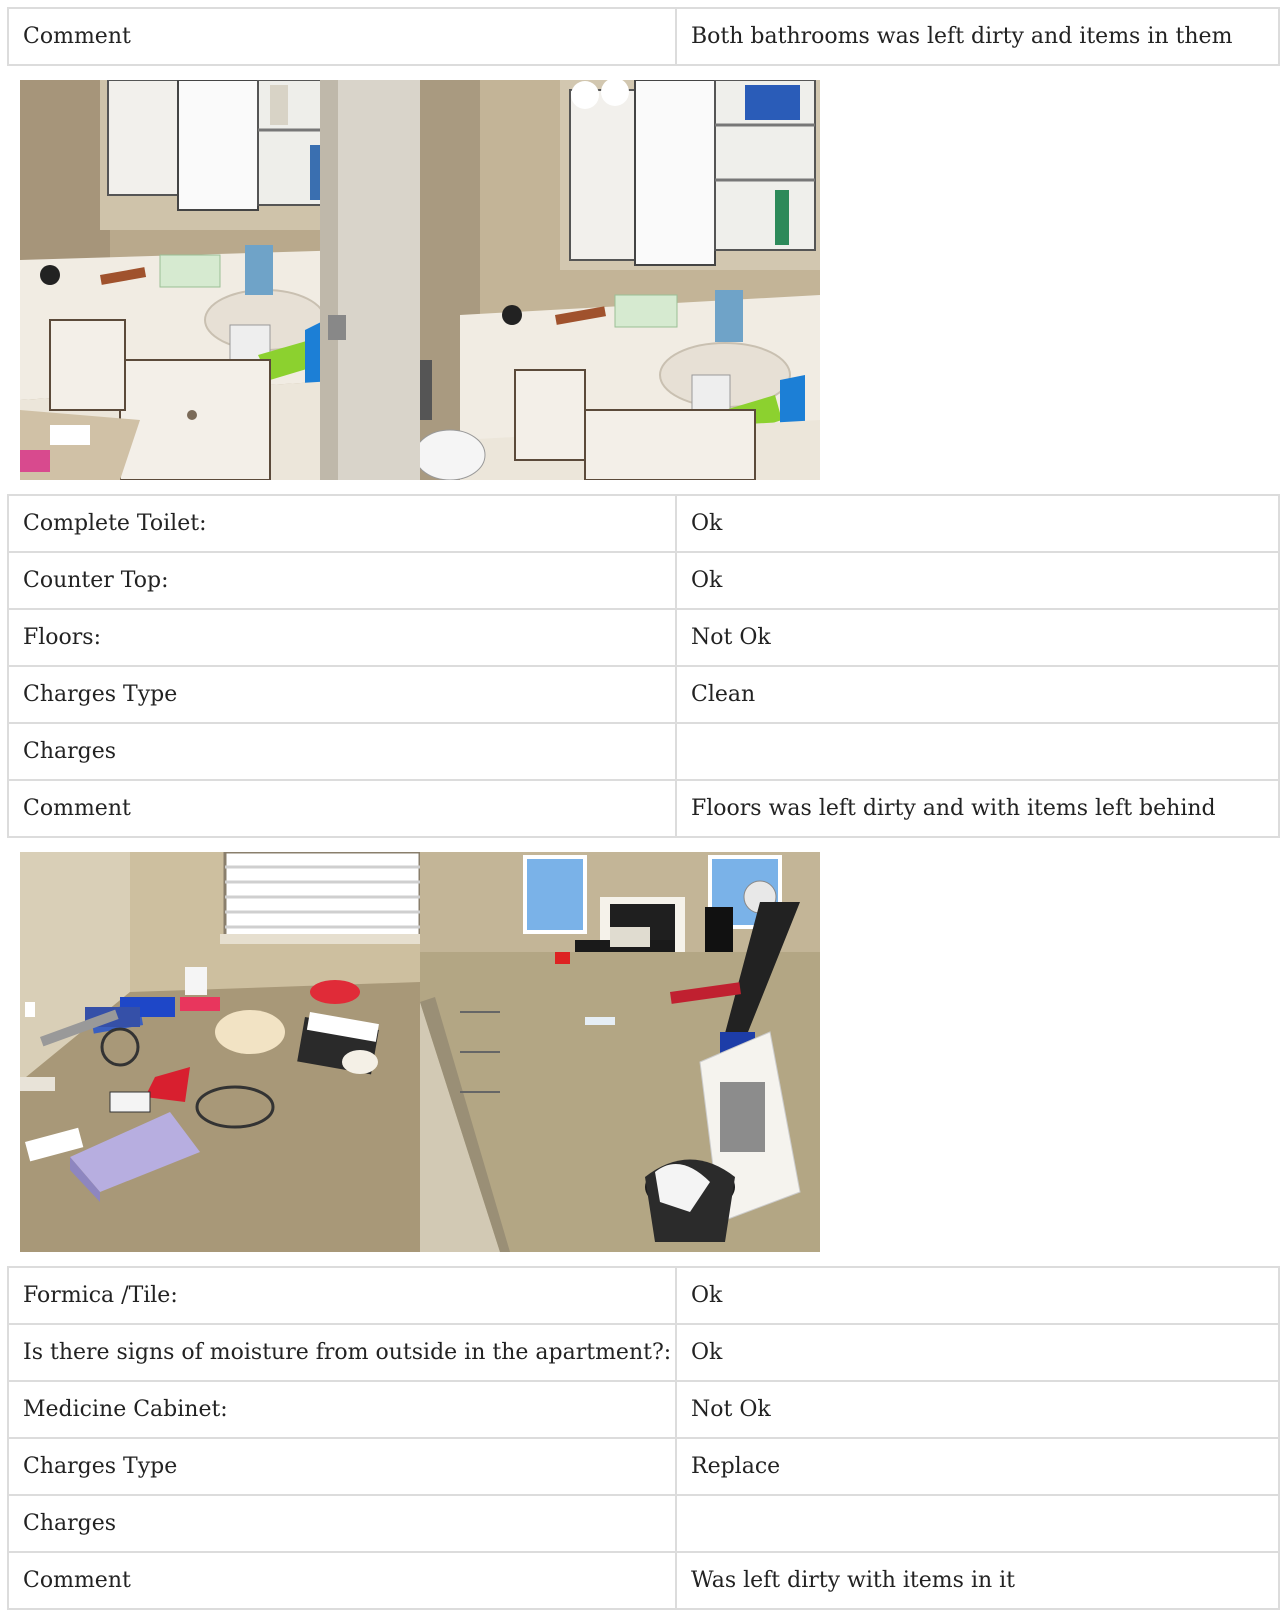  I want to click on table-row: Counter Top: Ok, so click(643, 580).